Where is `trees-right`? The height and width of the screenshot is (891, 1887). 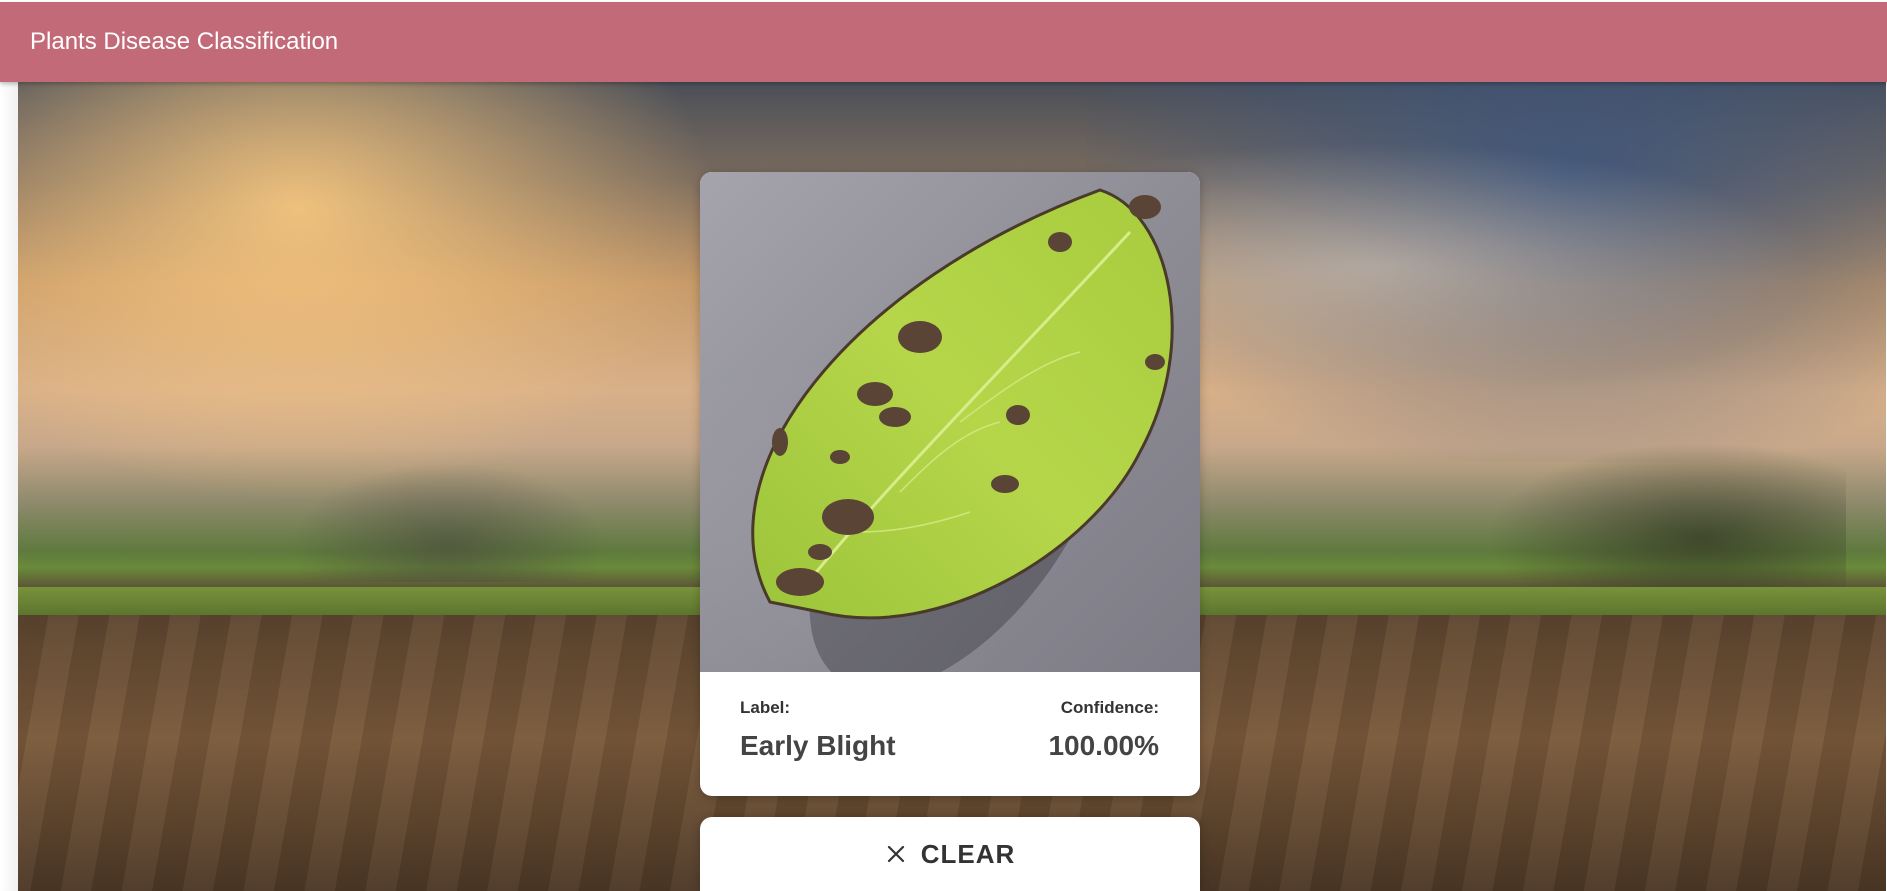 trees-right is located at coordinates (1666, 522).